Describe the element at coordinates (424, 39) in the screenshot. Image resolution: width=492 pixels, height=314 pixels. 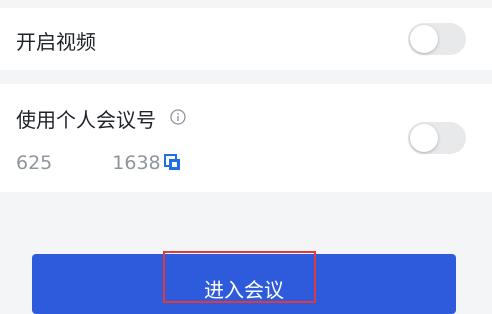
I see `video-toggle-knob` at that location.